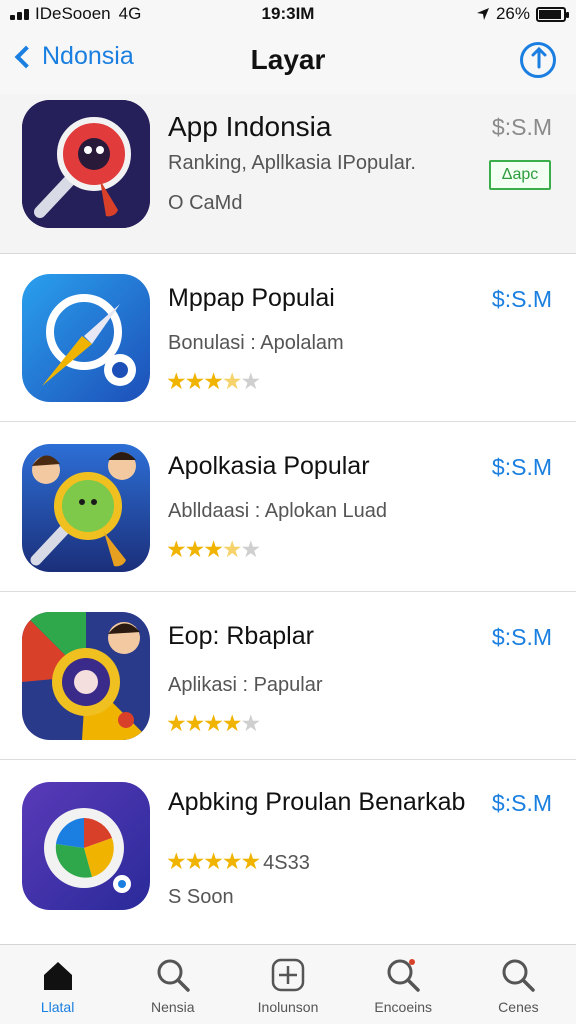 The height and width of the screenshot is (1024, 576). What do you see at coordinates (278, 511) in the screenshot?
I see `app-subtitle: Ablldaasi : Aplokan Luad` at bounding box center [278, 511].